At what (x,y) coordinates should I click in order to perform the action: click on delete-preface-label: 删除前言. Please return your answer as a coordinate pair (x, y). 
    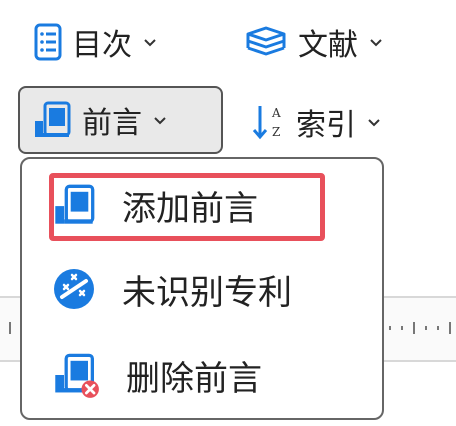
    Looking at the image, I should click on (194, 378).